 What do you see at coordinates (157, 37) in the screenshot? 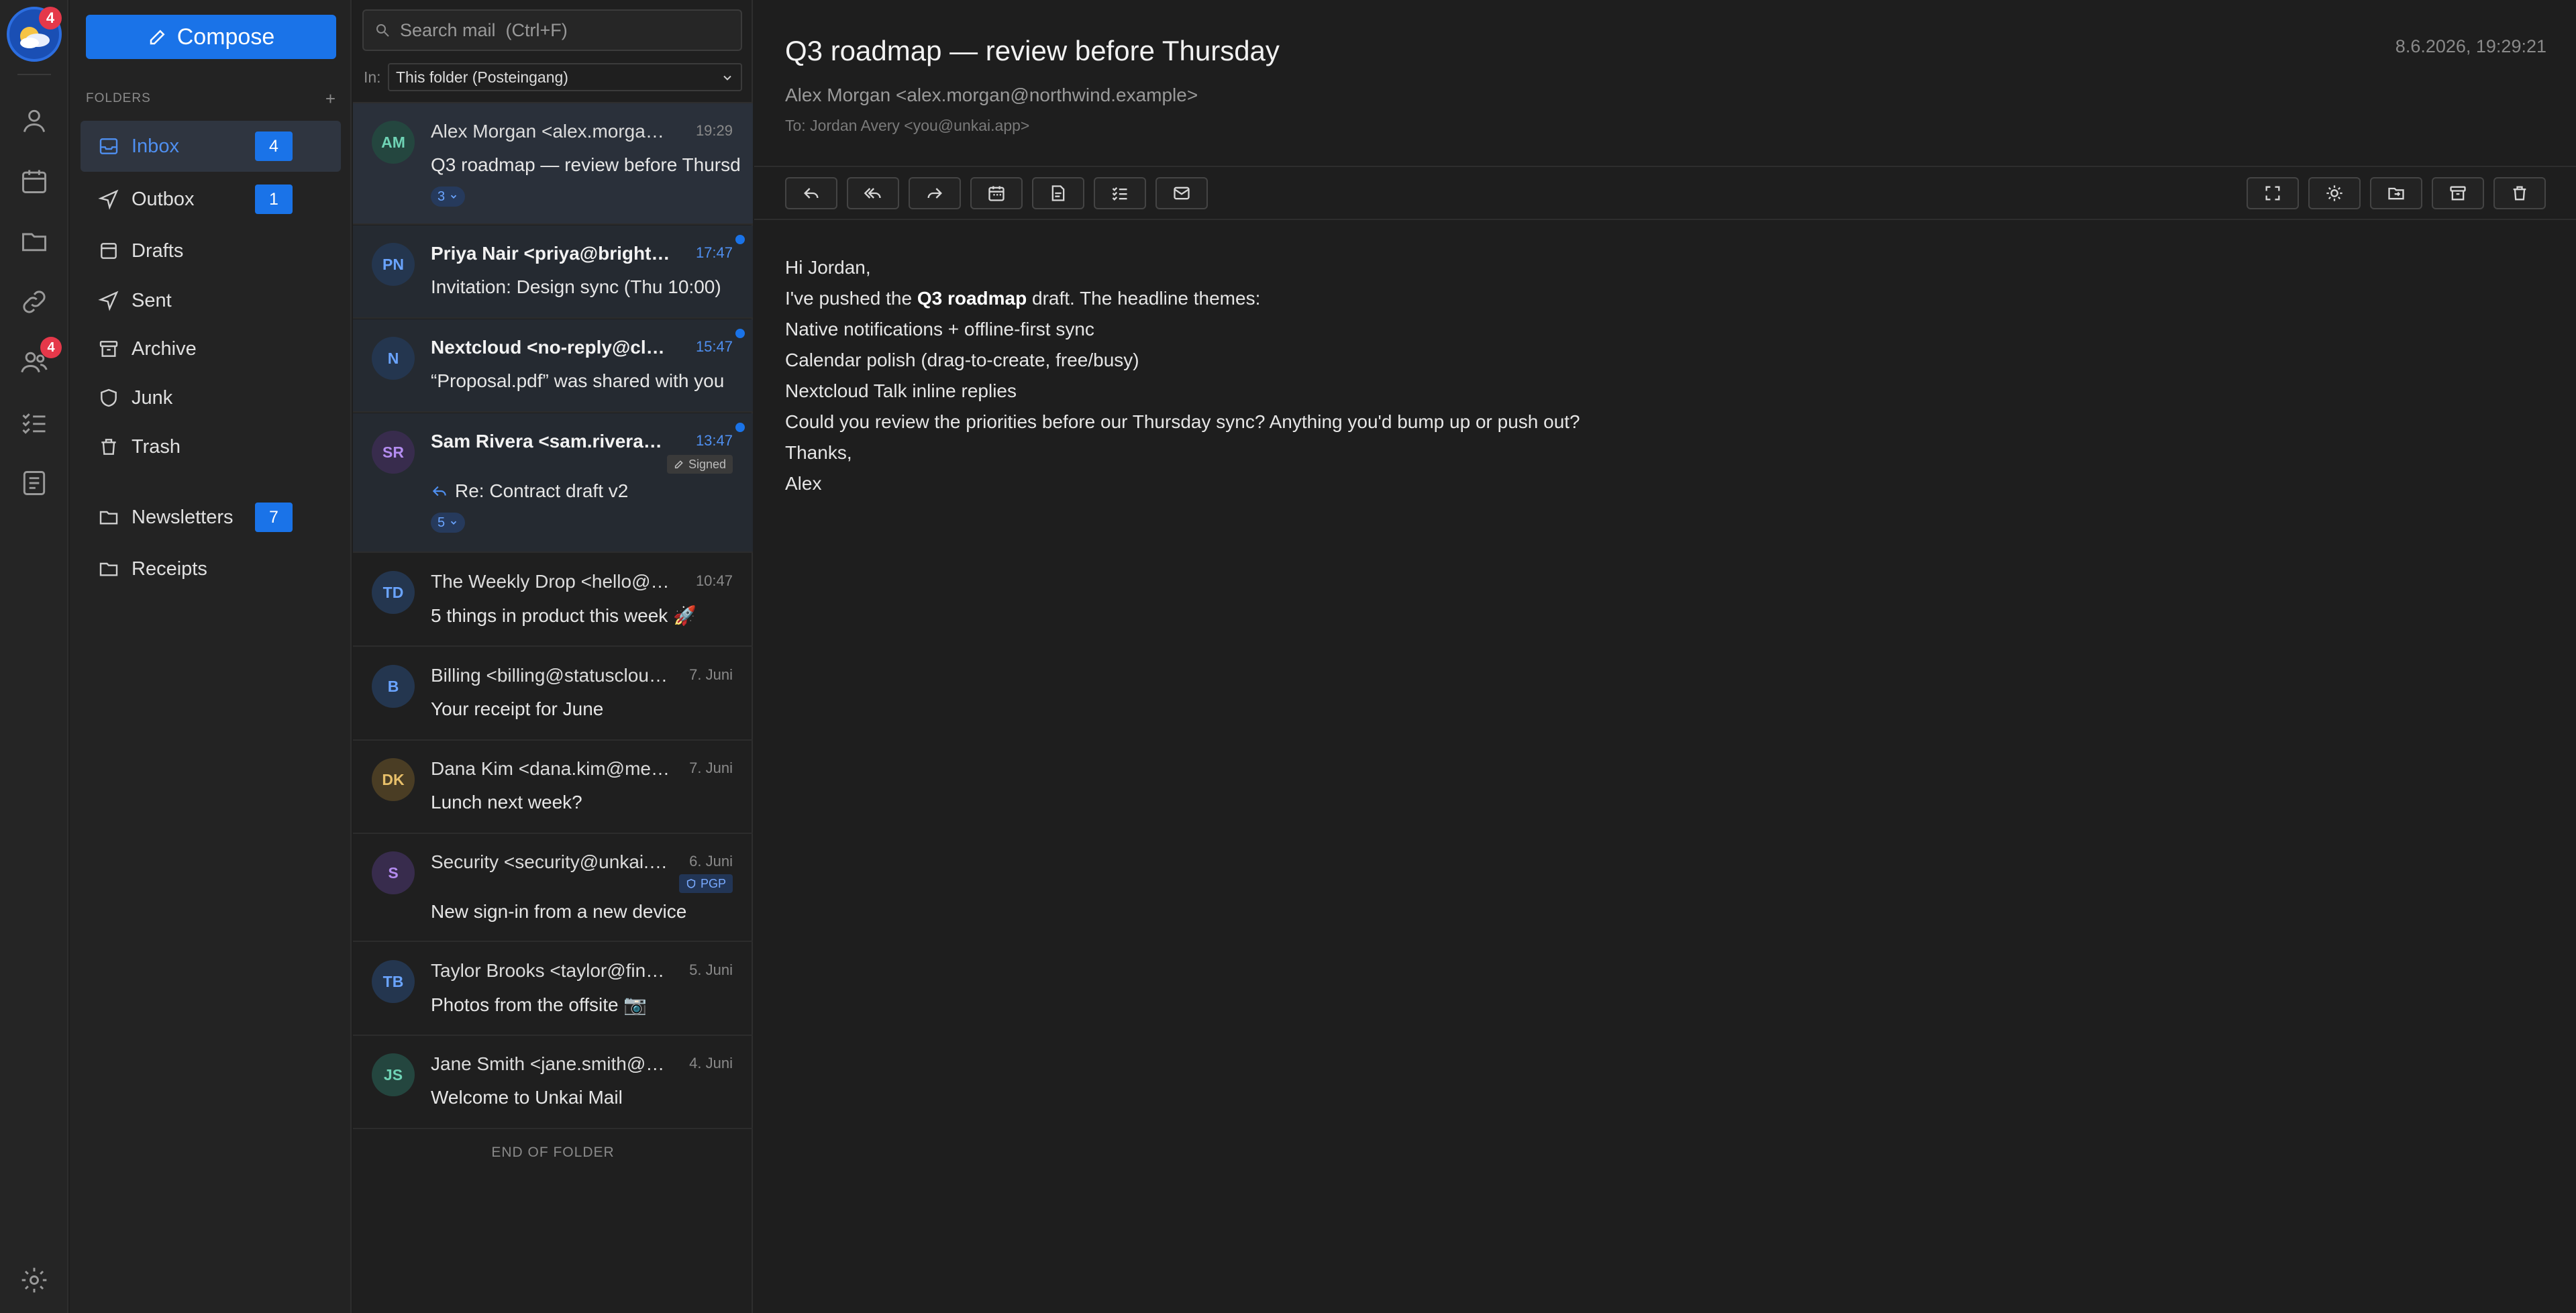
I see `pencil-icon` at bounding box center [157, 37].